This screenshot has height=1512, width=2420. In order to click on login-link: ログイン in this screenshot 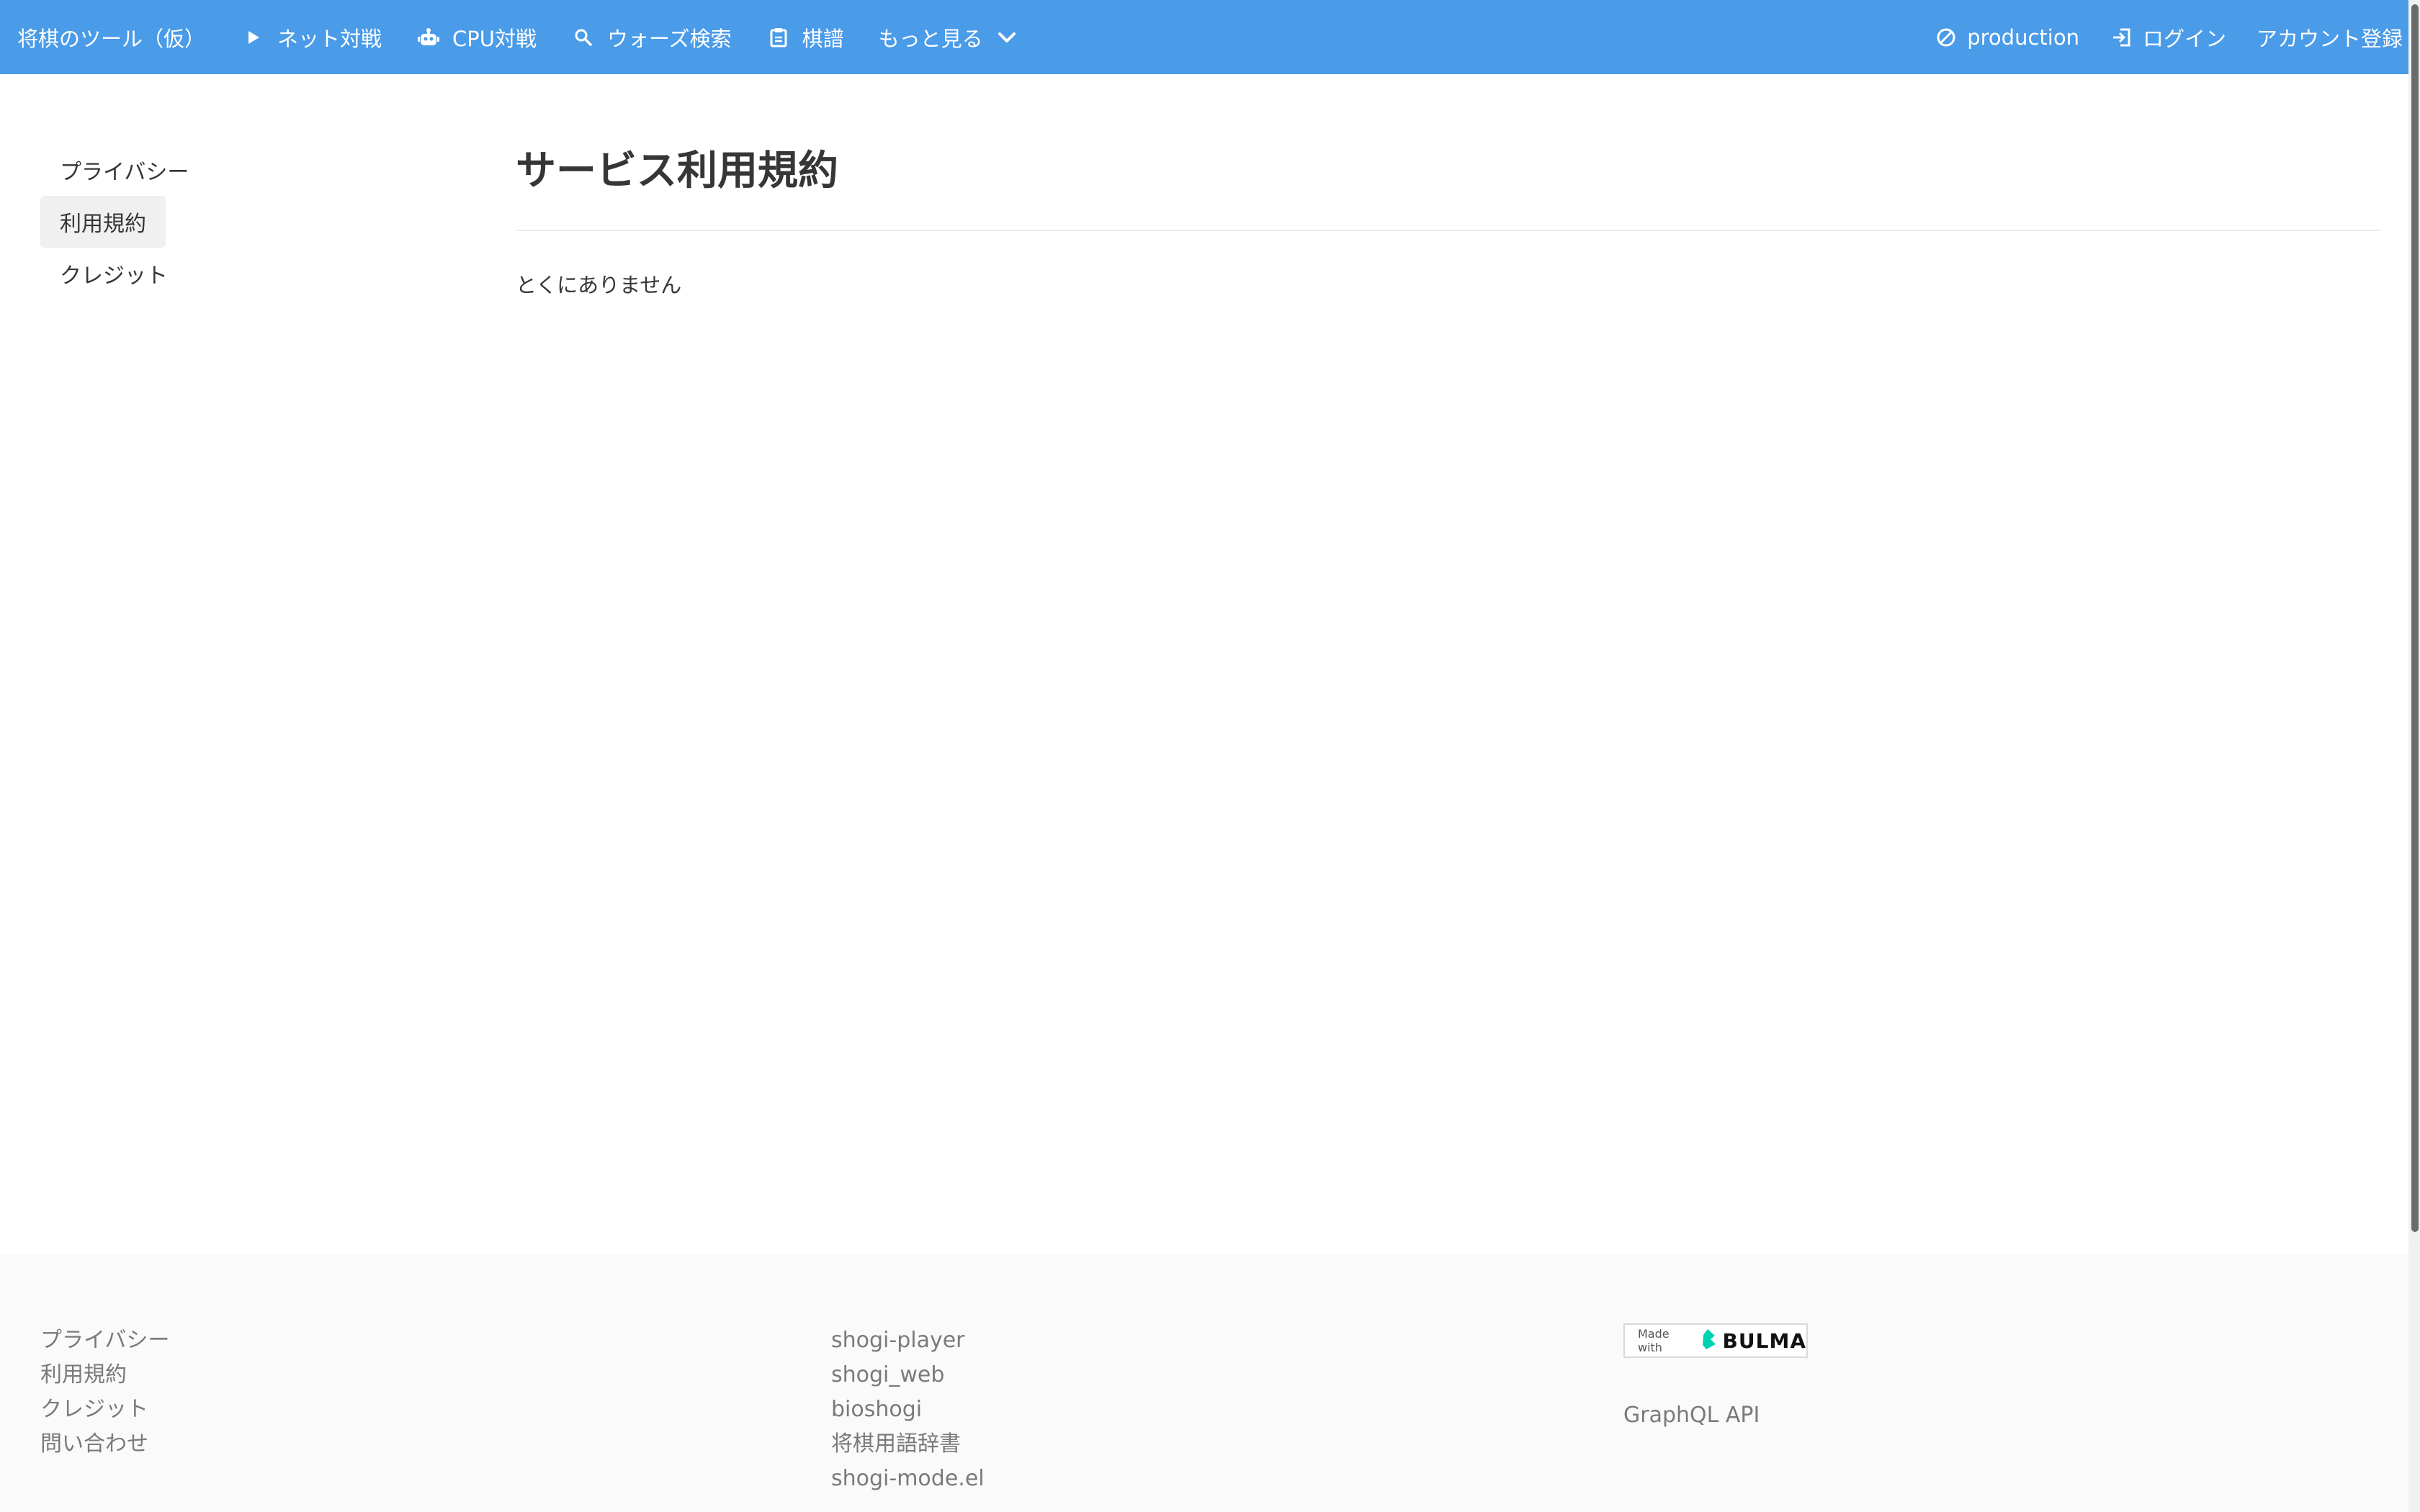, I will do `click(2168, 37)`.